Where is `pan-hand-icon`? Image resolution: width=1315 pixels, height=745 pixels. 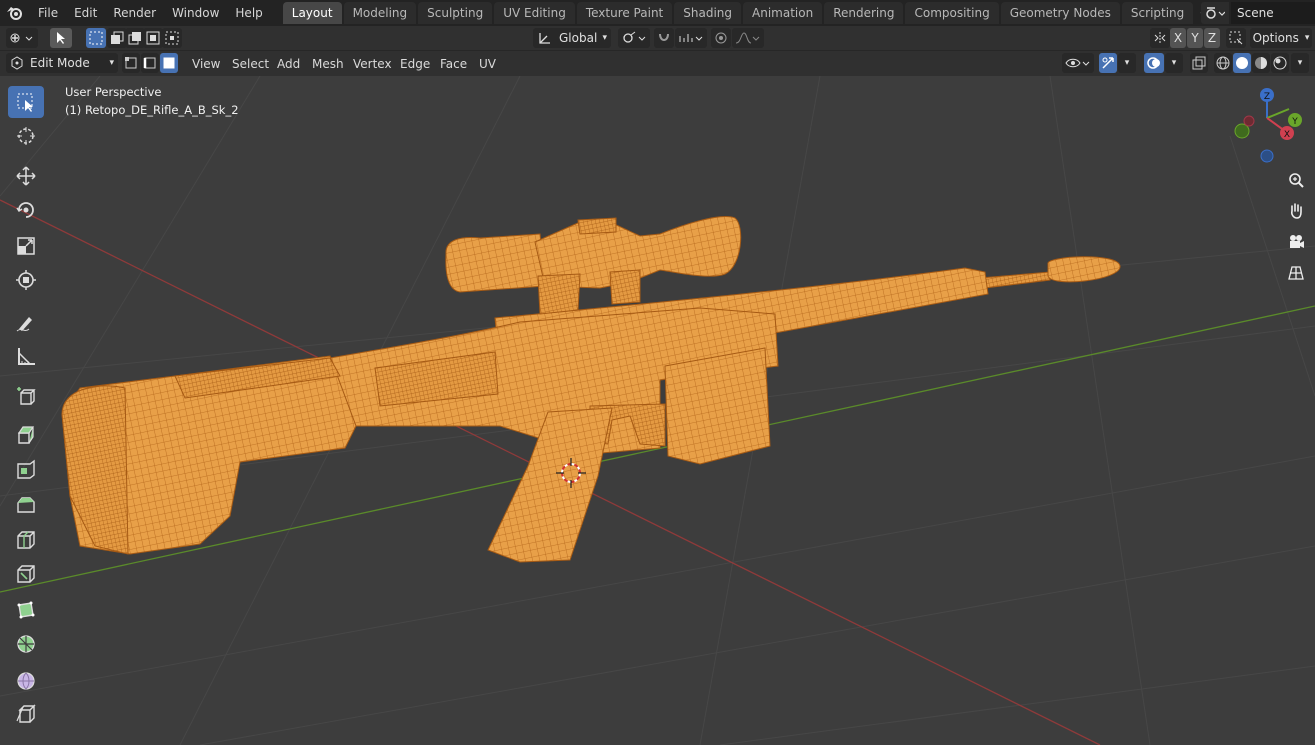 pan-hand-icon is located at coordinates (1296, 211).